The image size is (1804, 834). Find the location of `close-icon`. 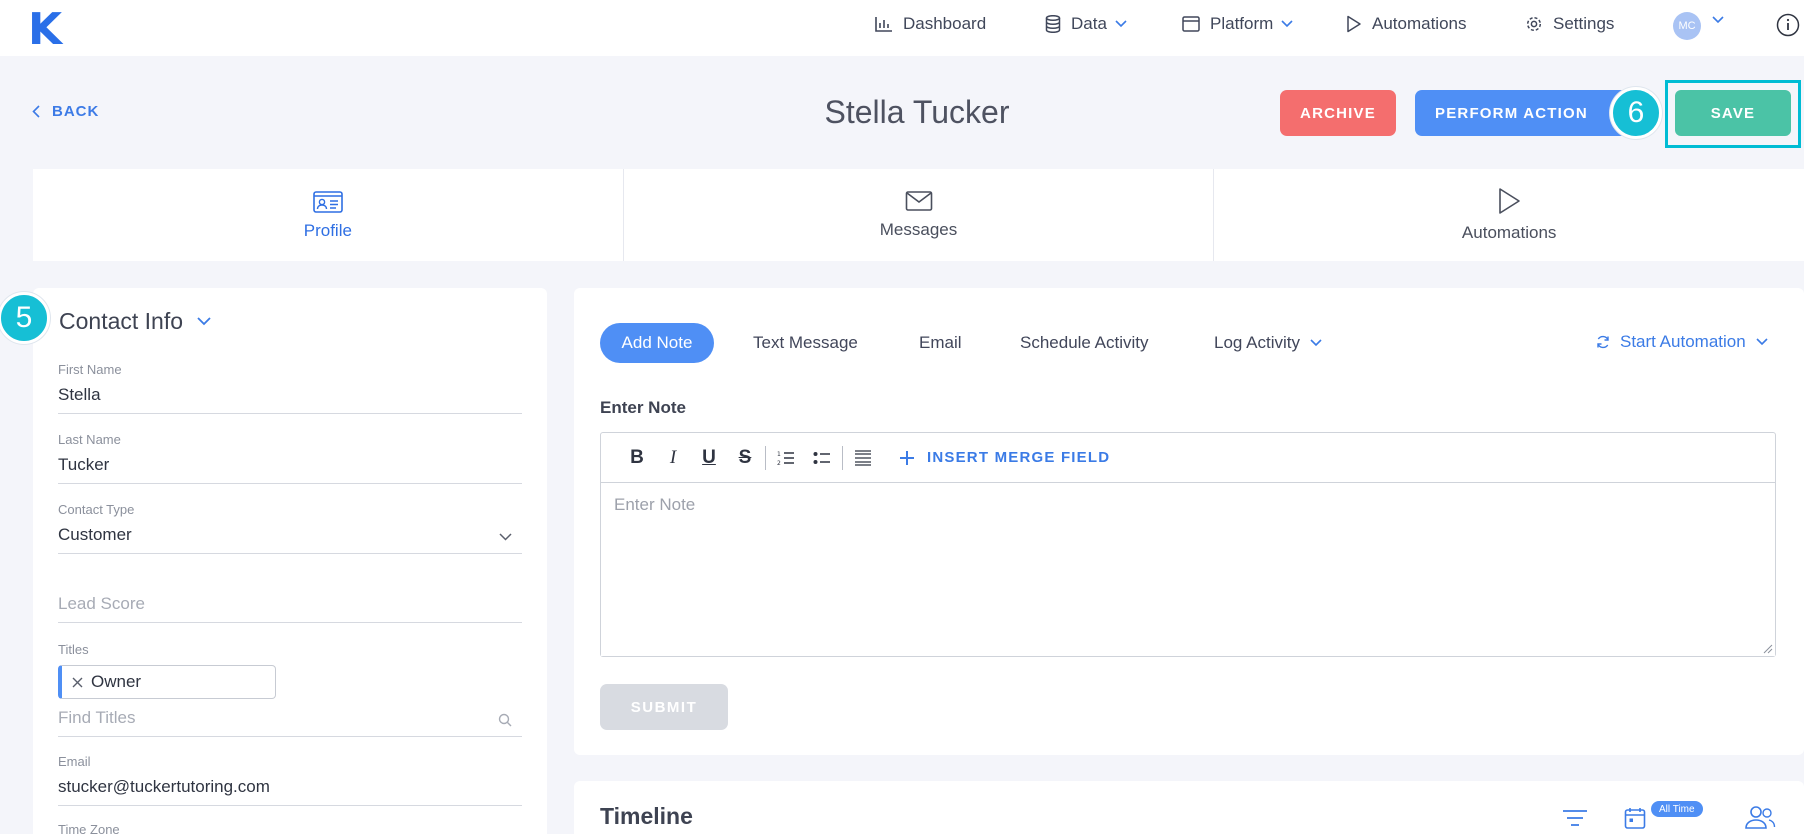

close-icon is located at coordinates (77, 682).